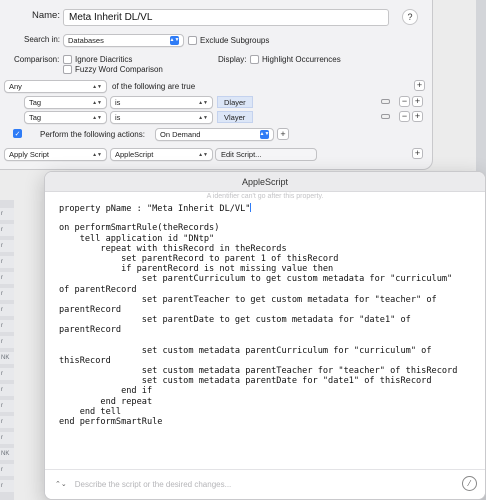  I want to click on name-label: Name:, so click(46, 15).